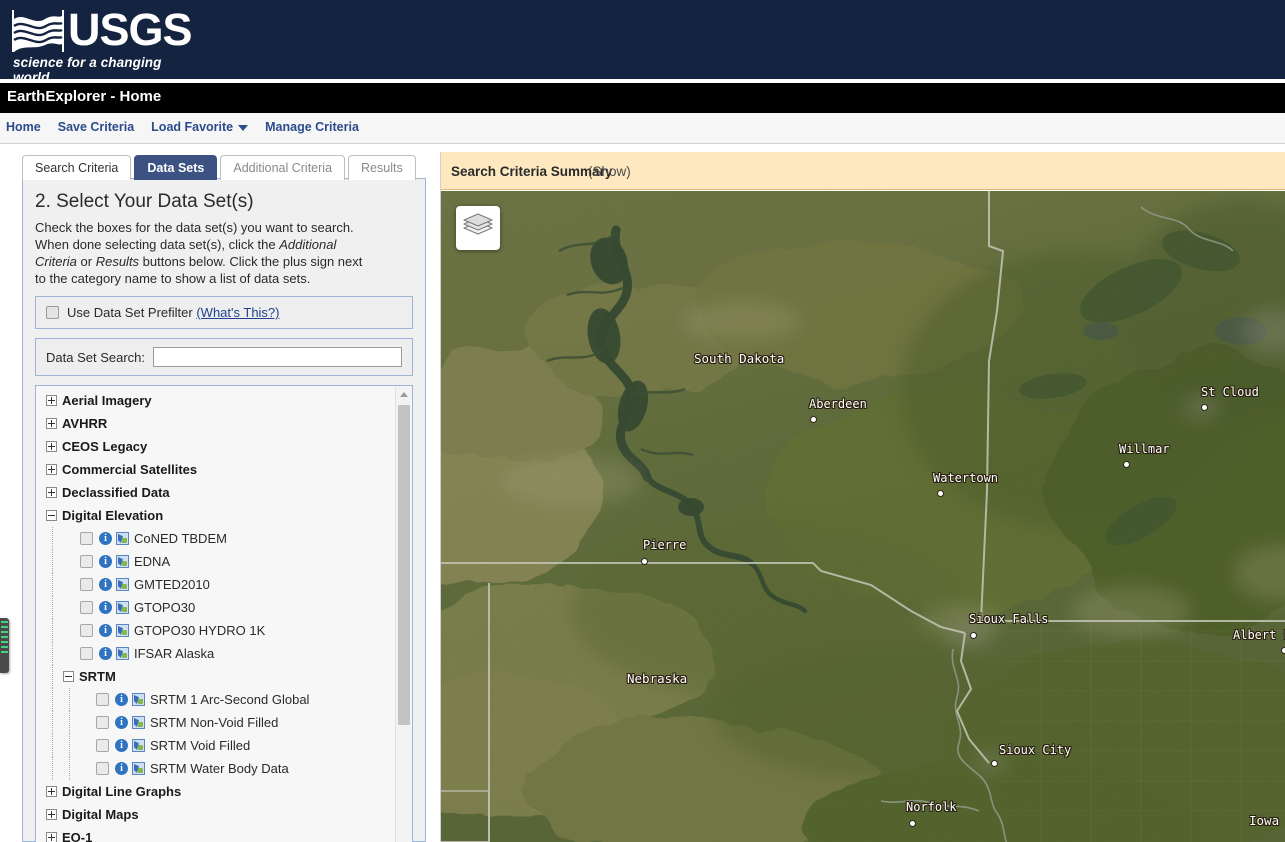  I want to click on tree-item-ifsar-alaska: i IFSAR Alaska, so click(224, 653).